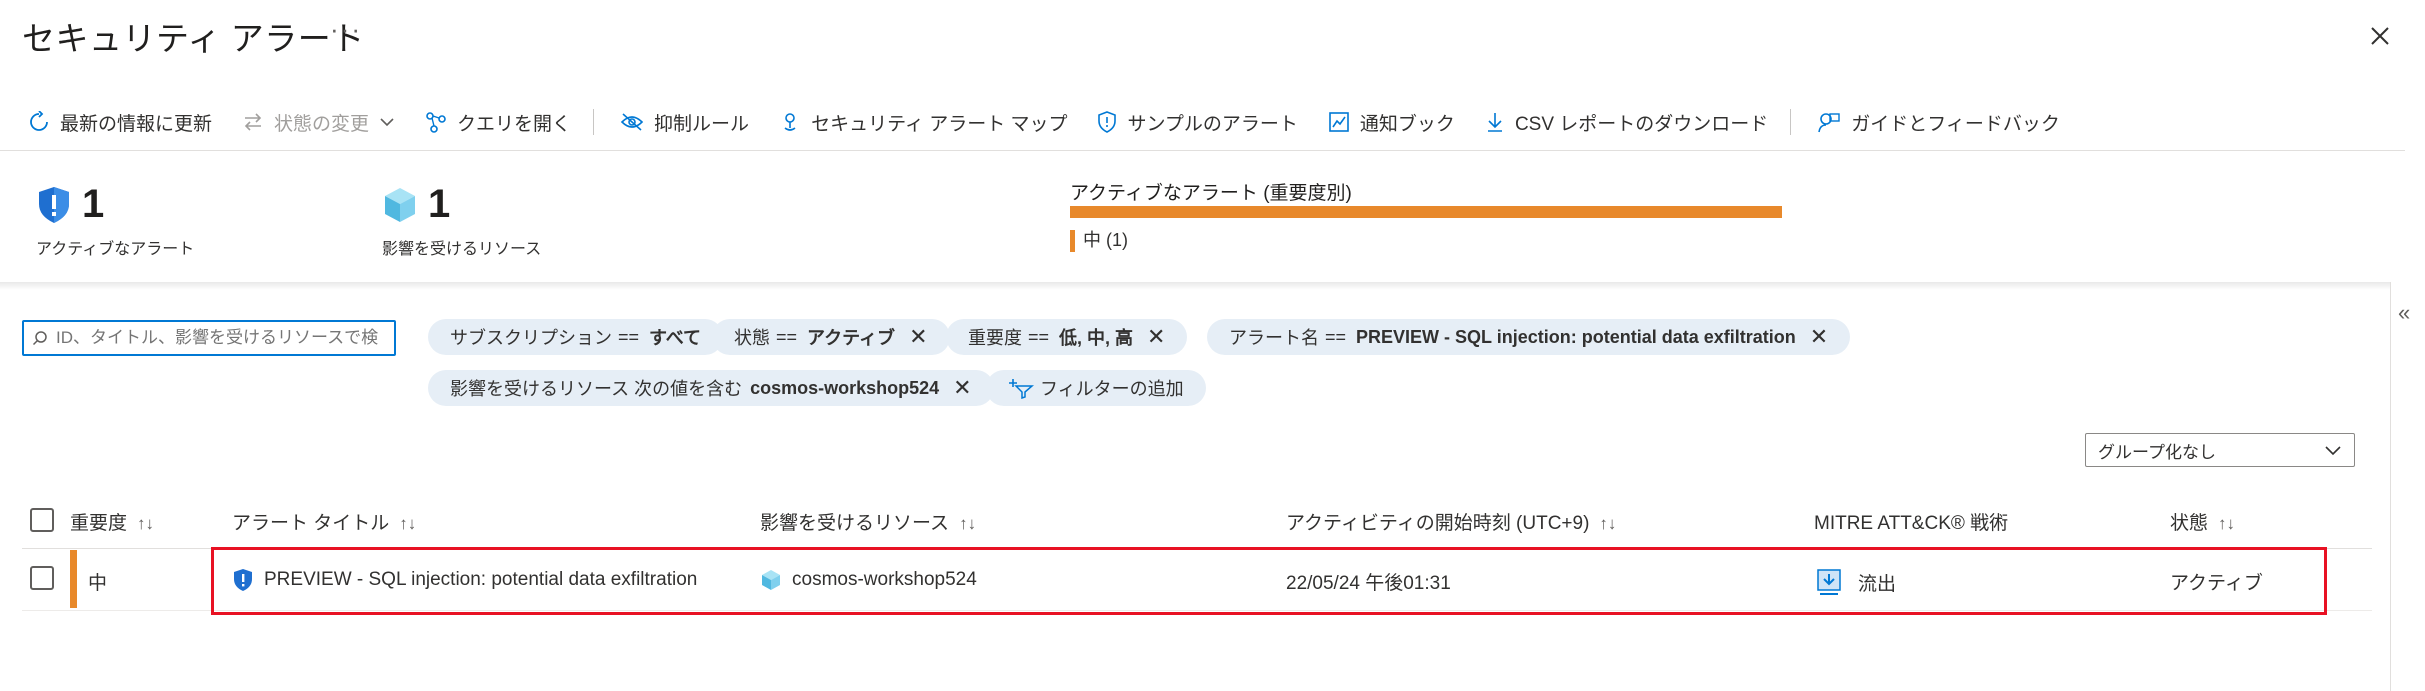 This screenshot has height=691, width=2425. I want to click on page-title: セキュリティ アラート, so click(193, 38).